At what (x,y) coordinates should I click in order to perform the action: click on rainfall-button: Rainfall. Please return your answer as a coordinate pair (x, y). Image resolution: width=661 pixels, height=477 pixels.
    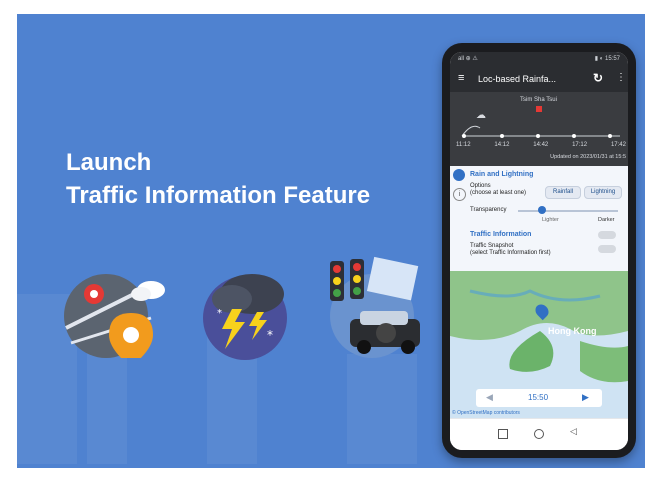
    Looking at the image, I should click on (563, 192).